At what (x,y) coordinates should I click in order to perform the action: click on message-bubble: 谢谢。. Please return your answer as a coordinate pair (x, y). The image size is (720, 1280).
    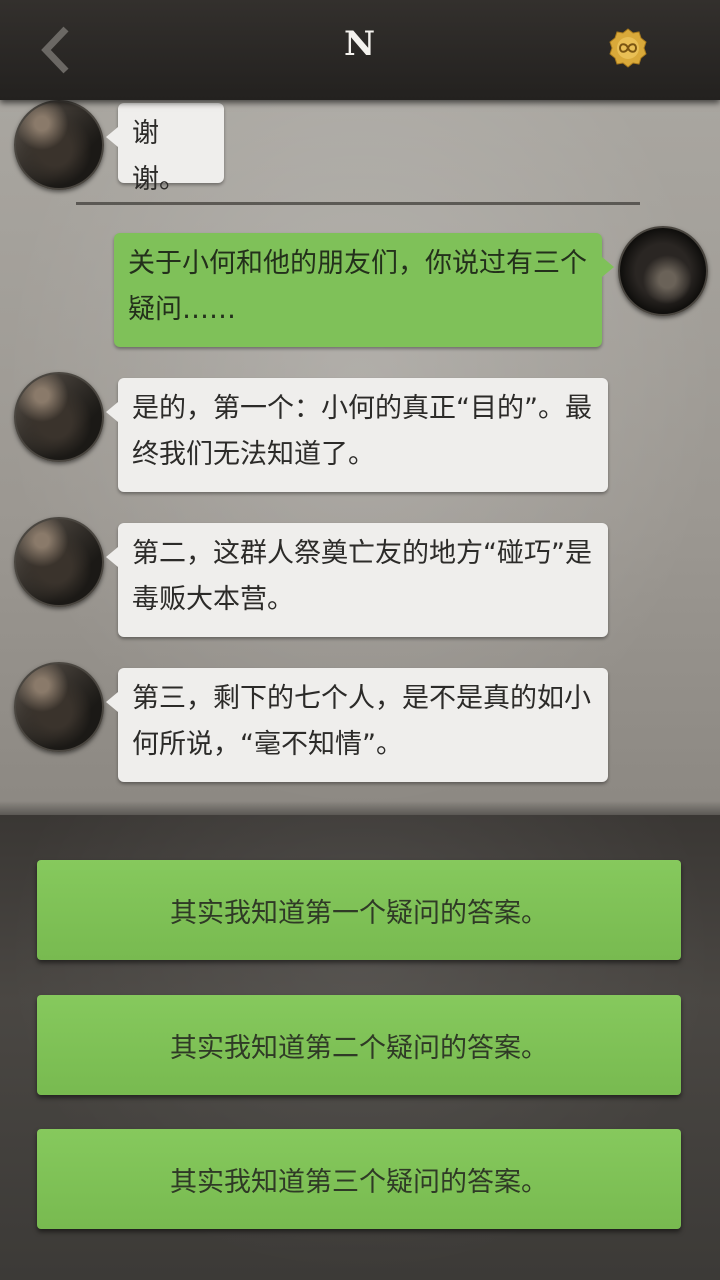
    Looking at the image, I should click on (165, 149).